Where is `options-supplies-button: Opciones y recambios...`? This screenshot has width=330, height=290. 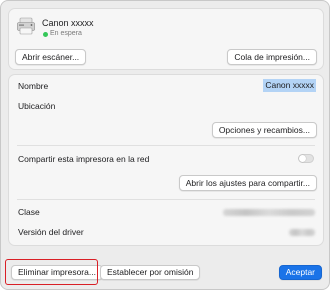 options-supplies-button: Opciones y recambios... is located at coordinates (264, 130).